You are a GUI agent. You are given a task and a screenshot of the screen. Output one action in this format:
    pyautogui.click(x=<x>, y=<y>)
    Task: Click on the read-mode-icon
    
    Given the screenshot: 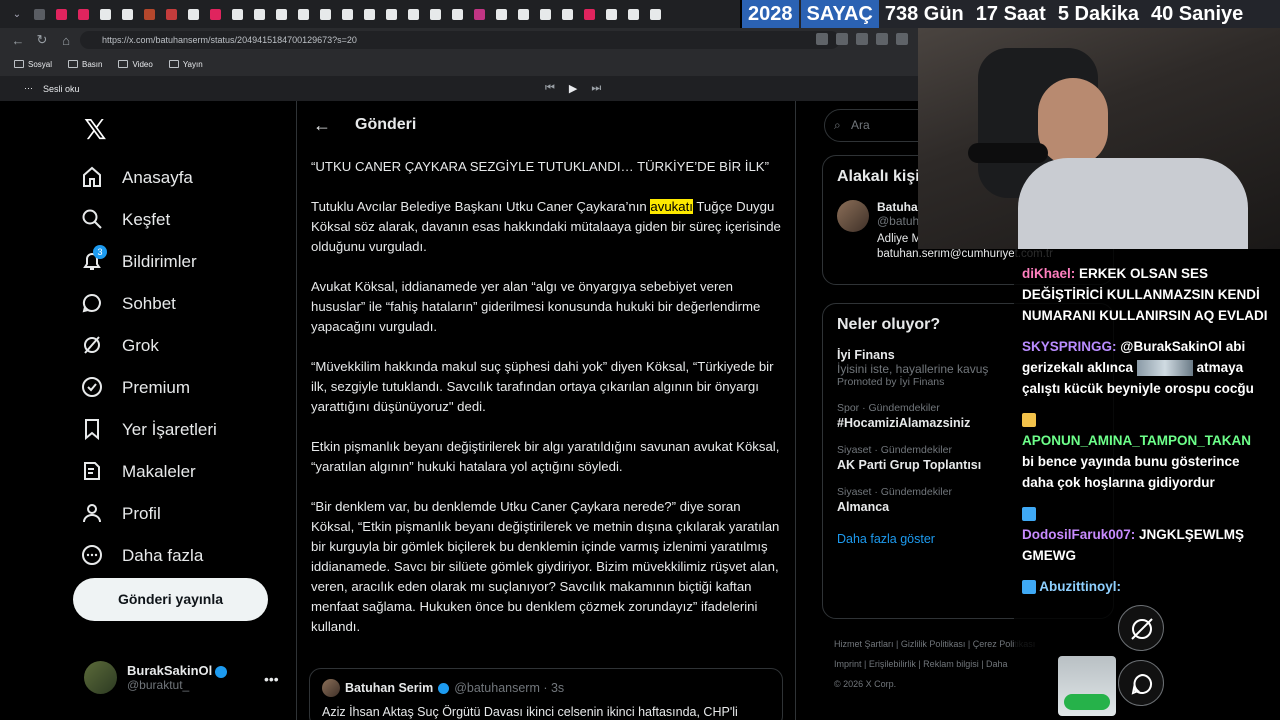 What is the action you would take?
    pyautogui.click(x=842, y=39)
    